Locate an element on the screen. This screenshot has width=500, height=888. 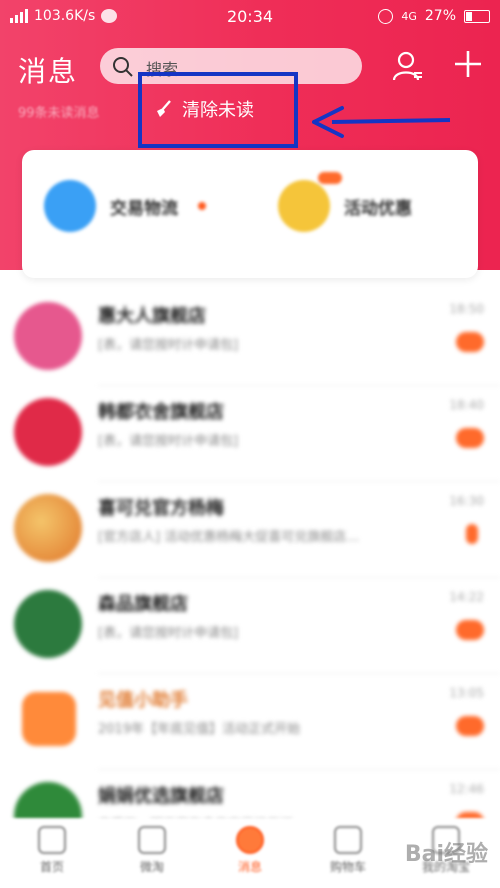
unread-summary: 99条未读消息 is located at coordinates (59, 113).